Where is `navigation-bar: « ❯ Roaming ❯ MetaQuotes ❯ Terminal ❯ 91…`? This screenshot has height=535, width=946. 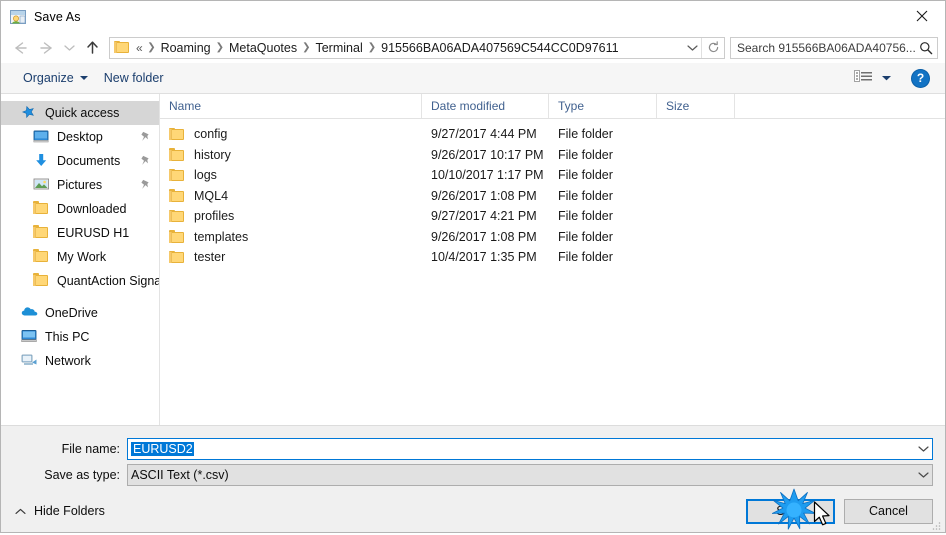 navigation-bar: « ❯ Roaming ❯ MetaQuotes ❯ Terminal ❯ 91… is located at coordinates (473, 47).